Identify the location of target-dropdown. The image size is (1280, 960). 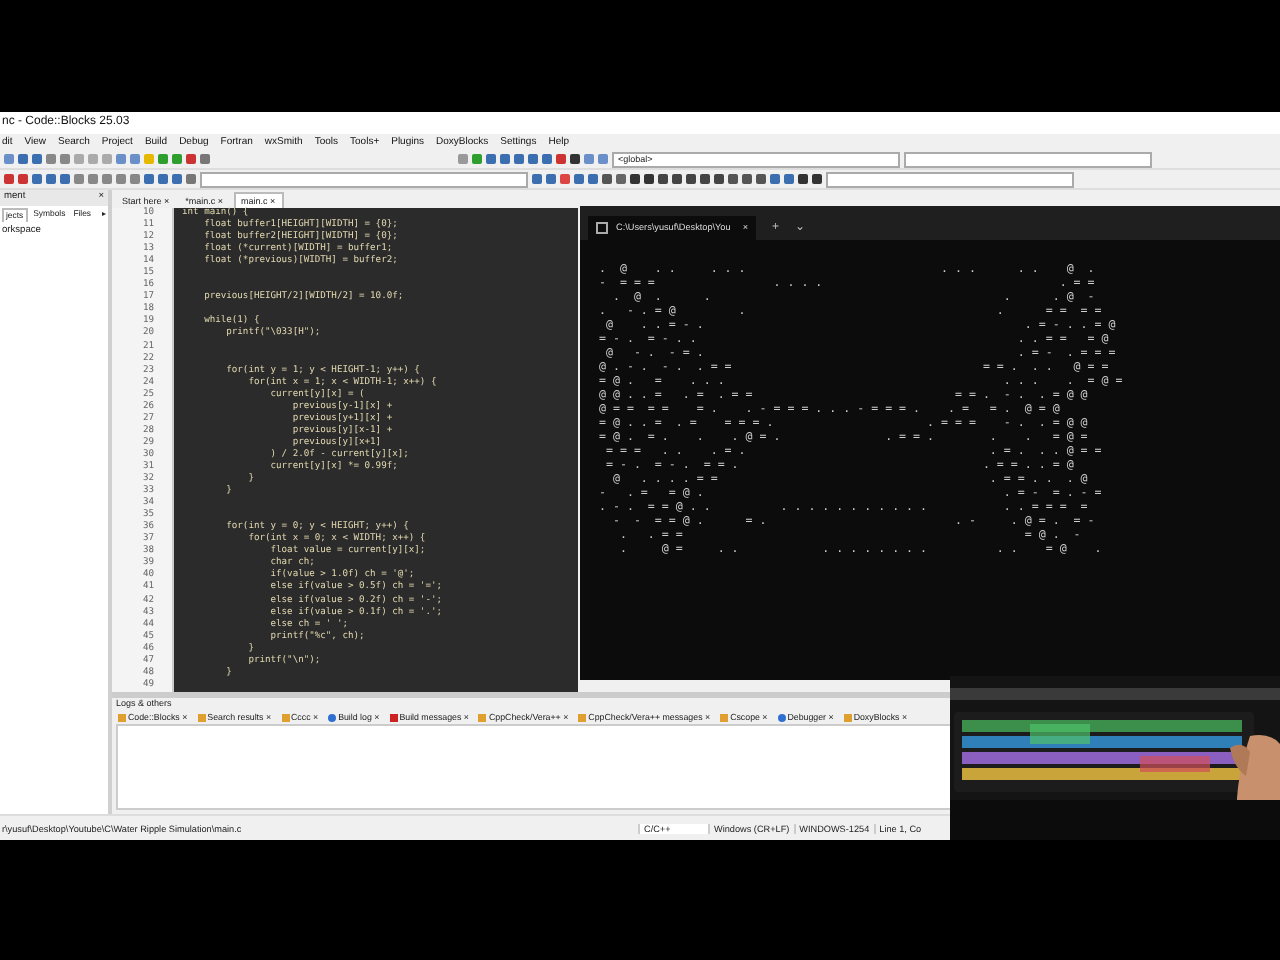
(364, 179).